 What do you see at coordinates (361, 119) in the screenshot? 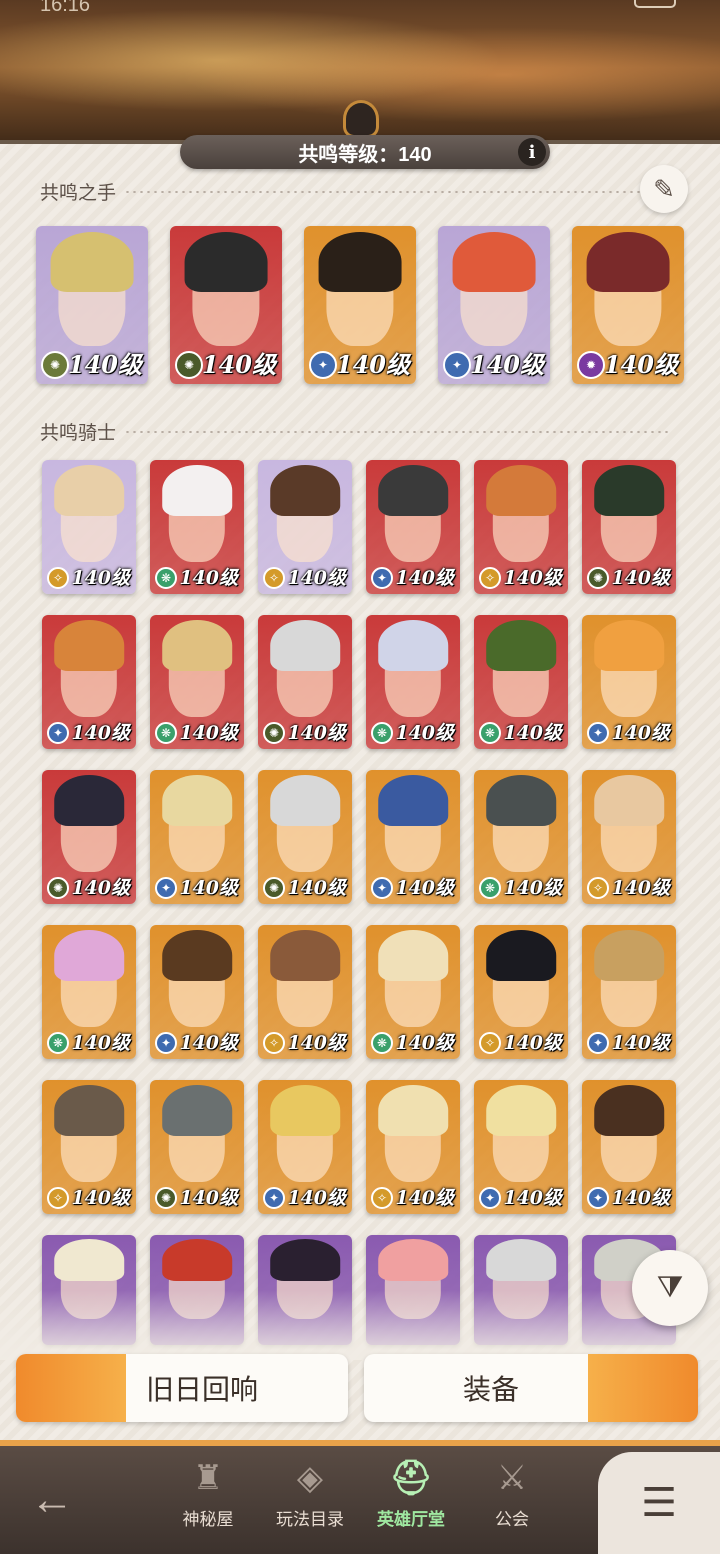
I see `helmet-emblem-icon` at bounding box center [361, 119].